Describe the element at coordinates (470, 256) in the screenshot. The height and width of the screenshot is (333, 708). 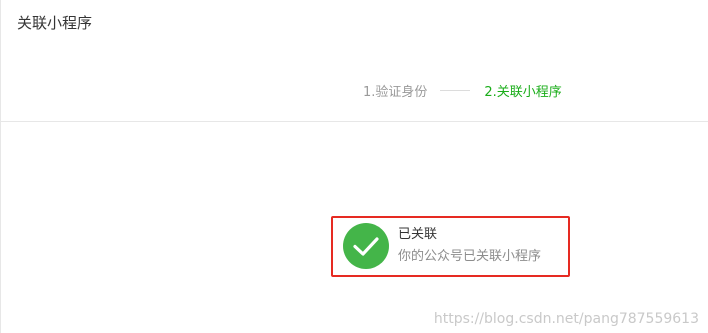
I see `status-description: 你的公众号已关联小程序` at that location.